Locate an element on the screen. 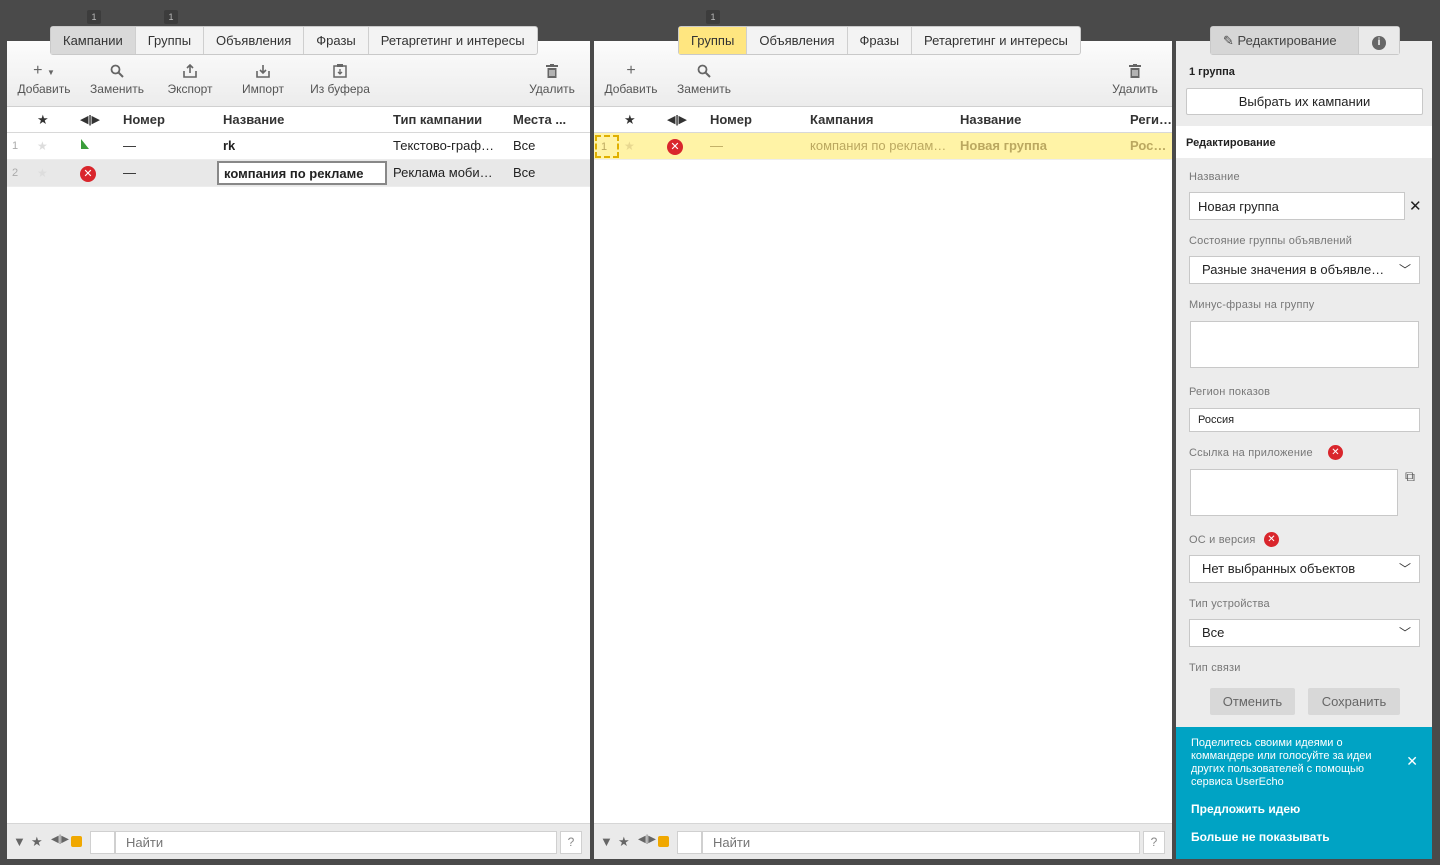 The width and height of the screenshot is (1440, 865). column-campaign: Кампания is located at coordinates (841, 120).